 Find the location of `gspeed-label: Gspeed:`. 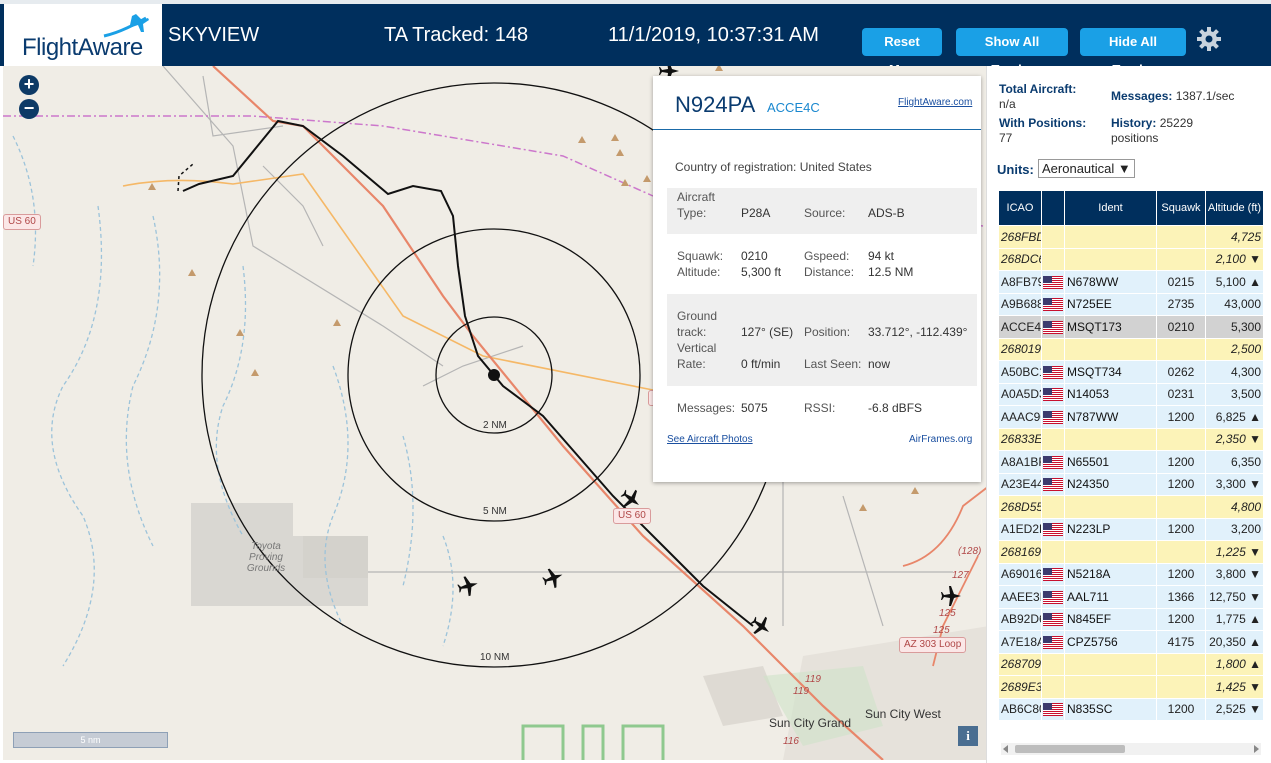

gspeed-label: Gspeed: is located at coordinates (827, 256).